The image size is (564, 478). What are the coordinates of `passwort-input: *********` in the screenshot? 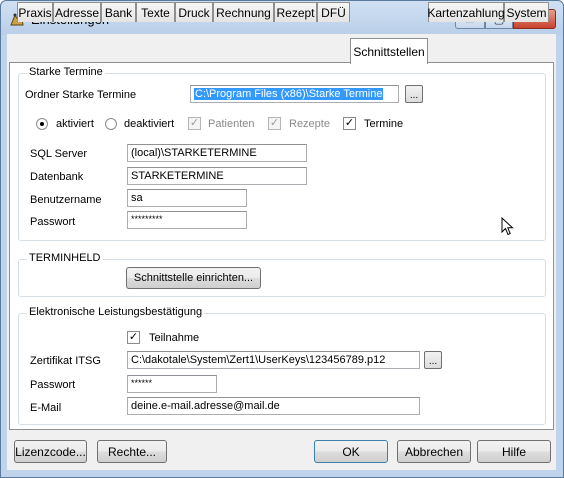 It's located at (187, 220).